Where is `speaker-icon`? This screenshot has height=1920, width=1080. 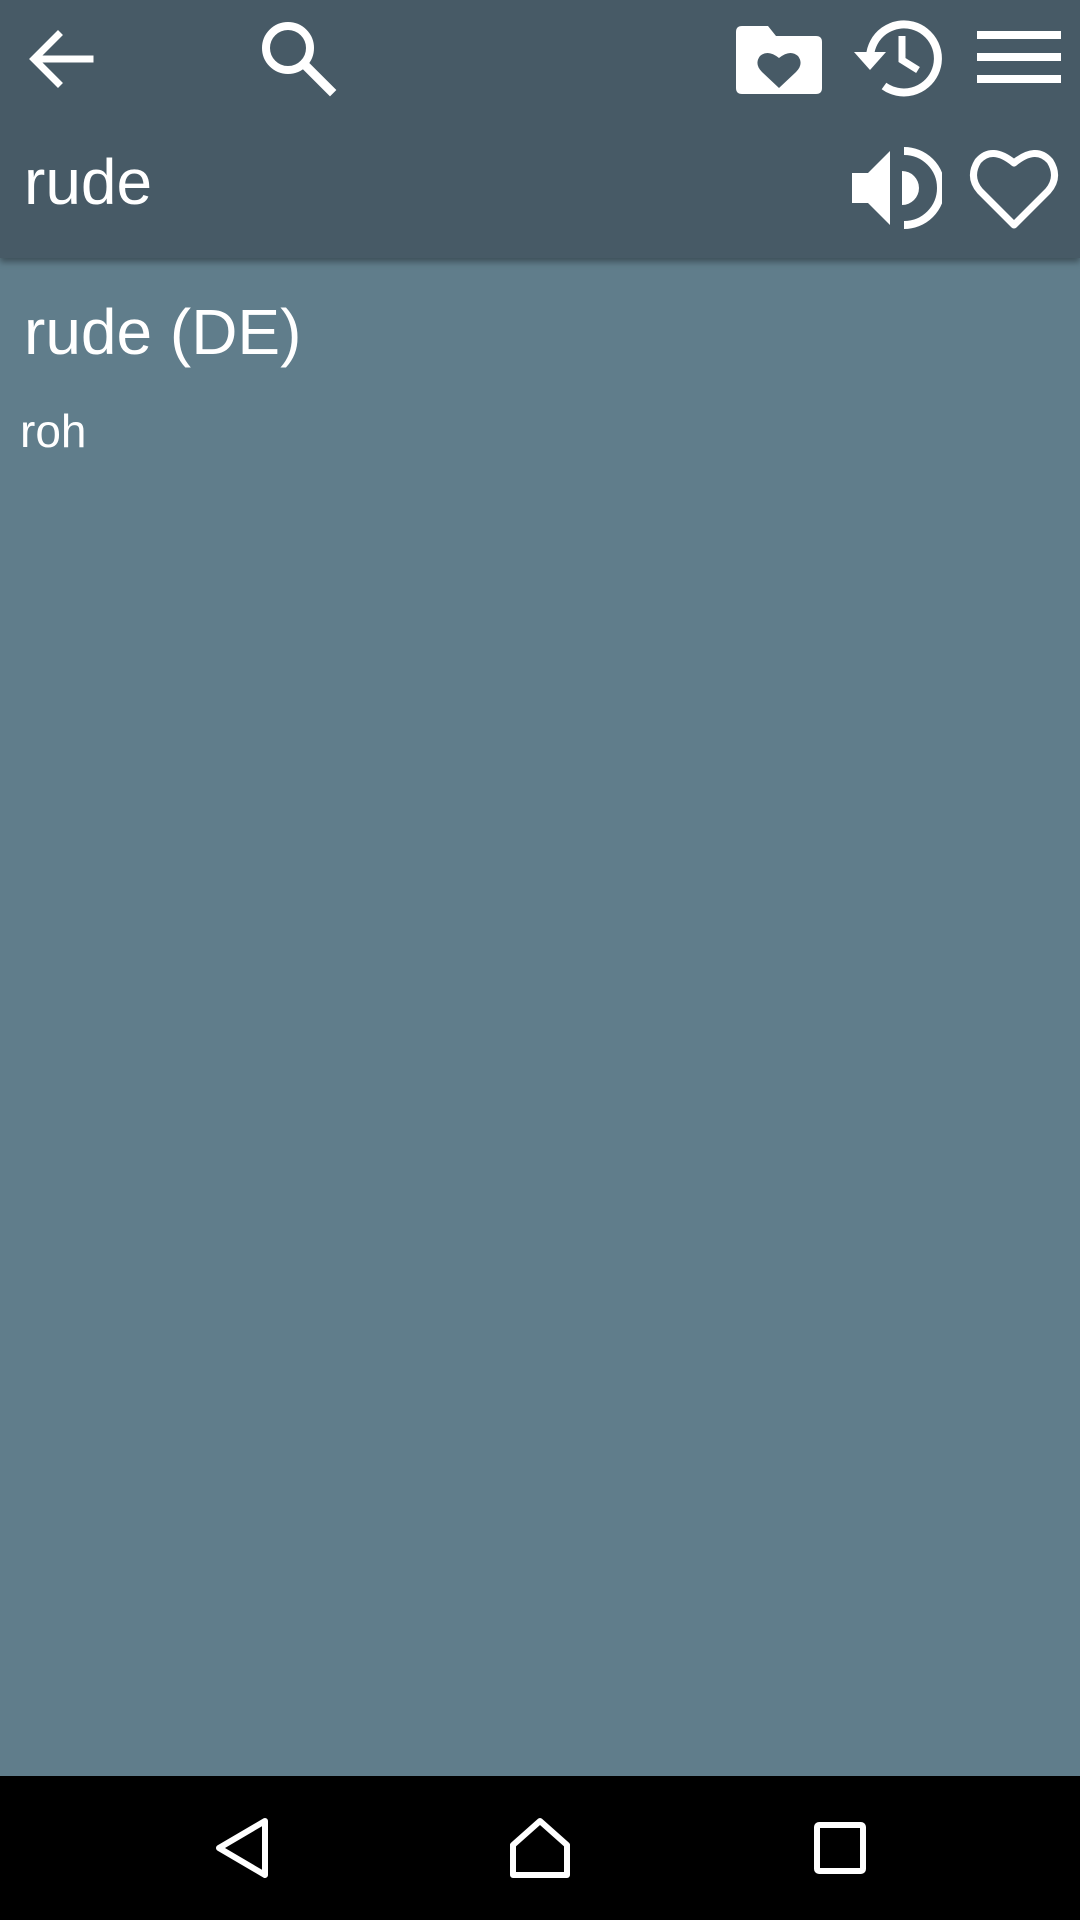 speaker-icon is located at coordinates (897, 188).